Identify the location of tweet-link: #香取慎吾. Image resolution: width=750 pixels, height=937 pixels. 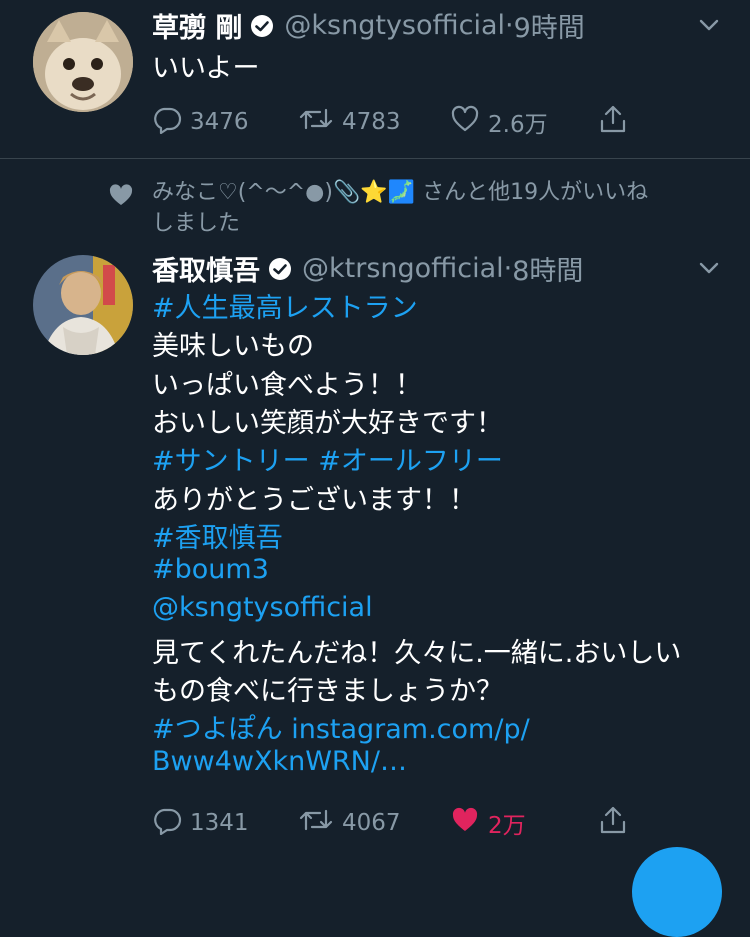
(217, 535).